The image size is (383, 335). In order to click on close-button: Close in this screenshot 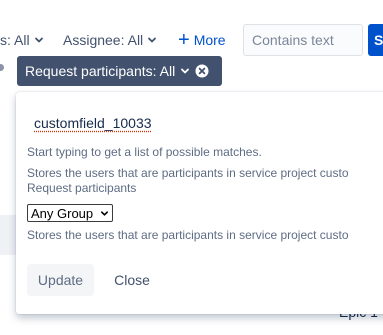, I will do `click(132, 280)`.